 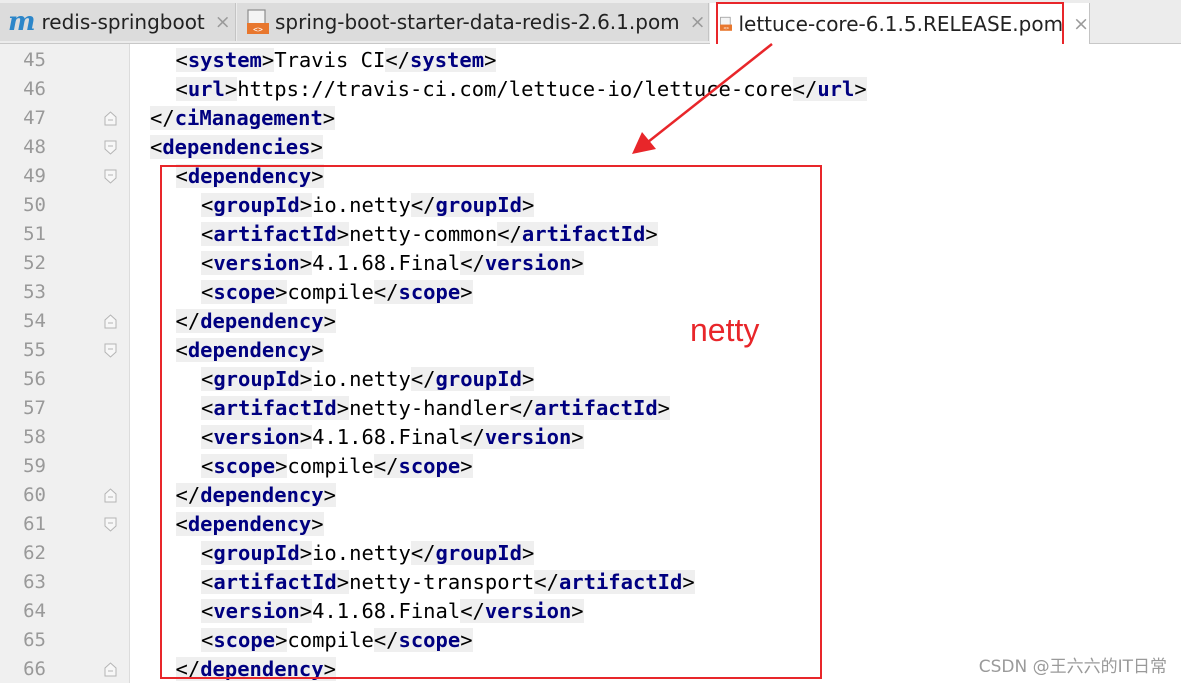 What do you see at coordinates (34, 408) in the screenshot?
I see `line-number: 57` at bounding box center [34, 408].